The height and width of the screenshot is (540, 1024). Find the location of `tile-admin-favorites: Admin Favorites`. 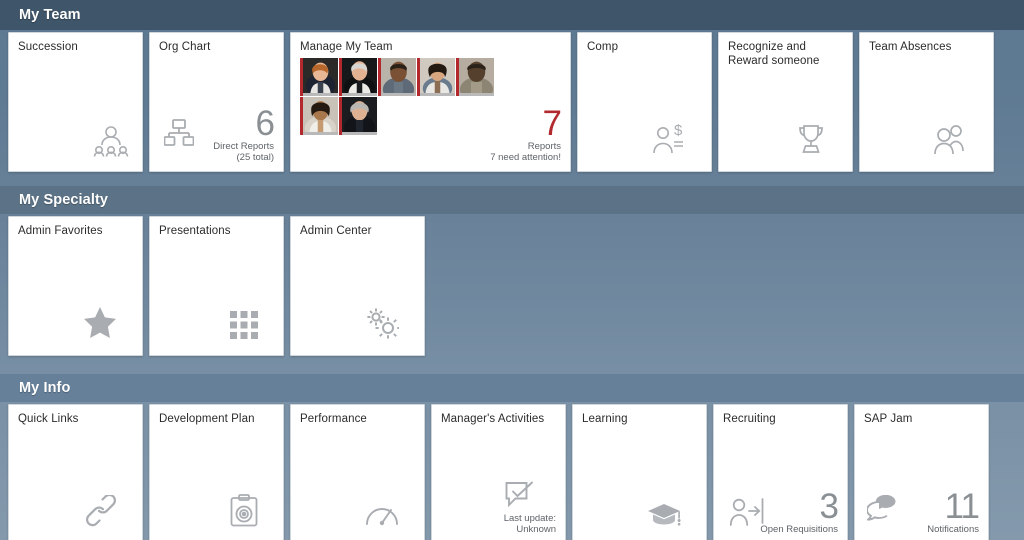

tile-admin-favorites: Admin Favorites is located at coordinates (75, 286).